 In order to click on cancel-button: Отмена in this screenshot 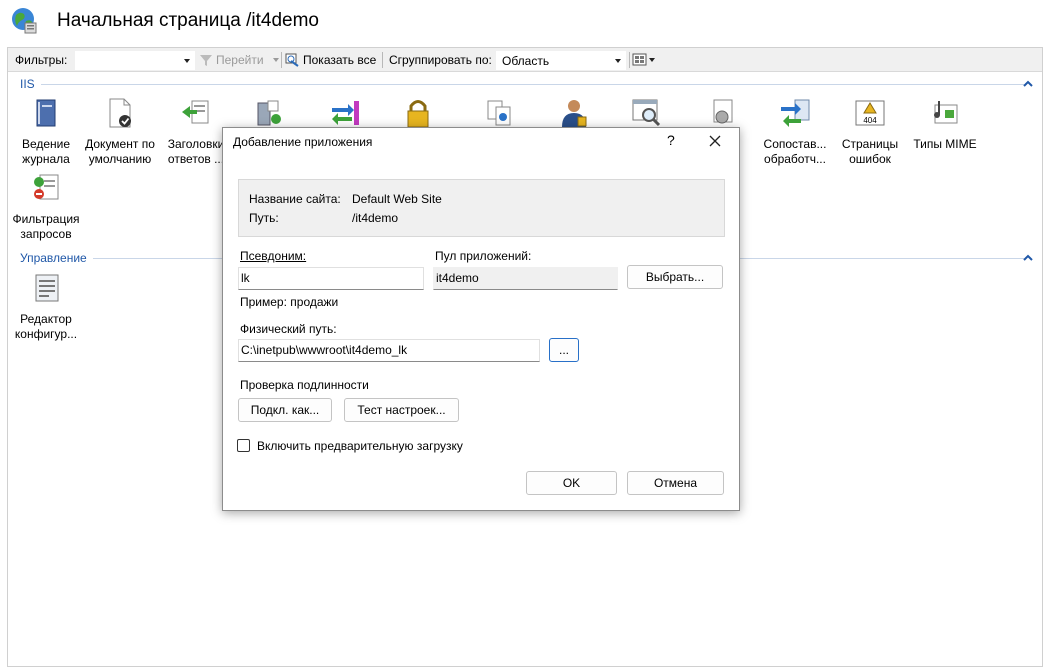, I will do `click(675, 483)`.